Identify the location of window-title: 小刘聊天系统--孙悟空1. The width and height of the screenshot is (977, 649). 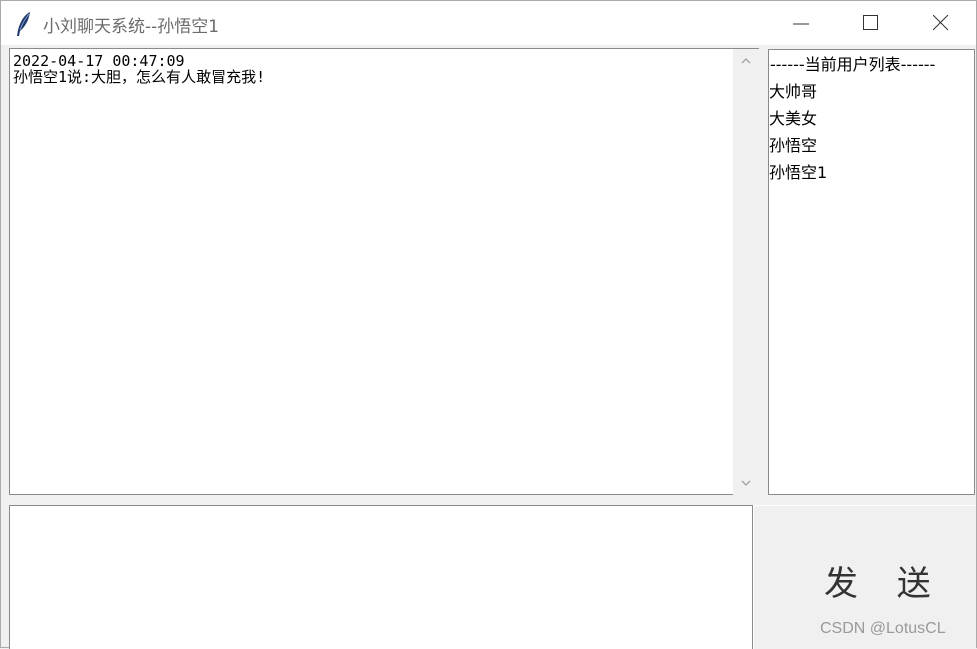
(131, 27).